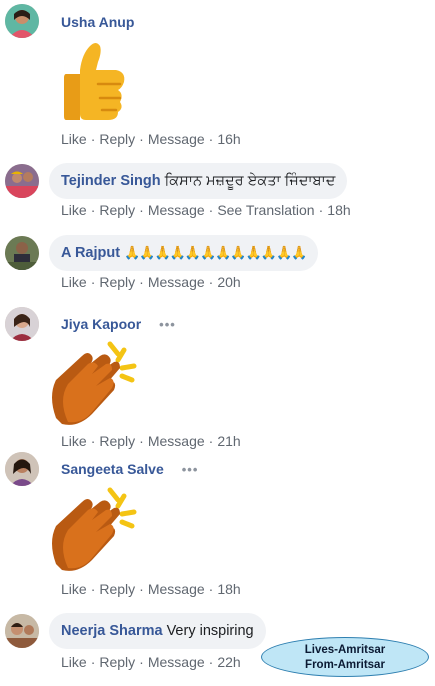  What do you see at coordinates (250, 181) in the screenshot?
I see `comment-text: ਕਿਸਾਨ ਮਜ਼ਦੂਰ ਏਕਤਾ ਜਿੰਦਾਬਾਦ` at bounding box center [250, 181].